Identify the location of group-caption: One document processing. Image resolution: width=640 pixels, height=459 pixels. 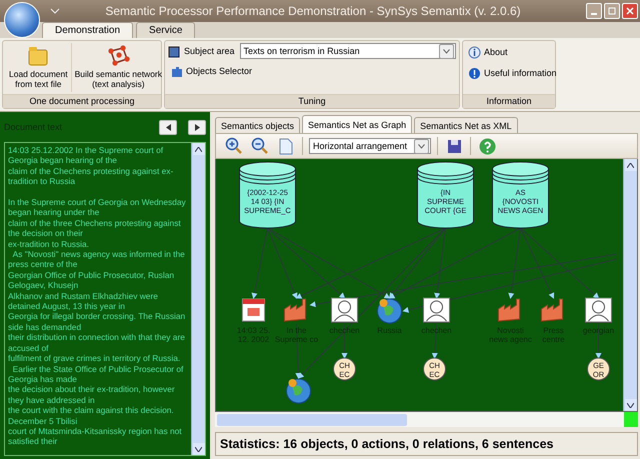
(82, 101).